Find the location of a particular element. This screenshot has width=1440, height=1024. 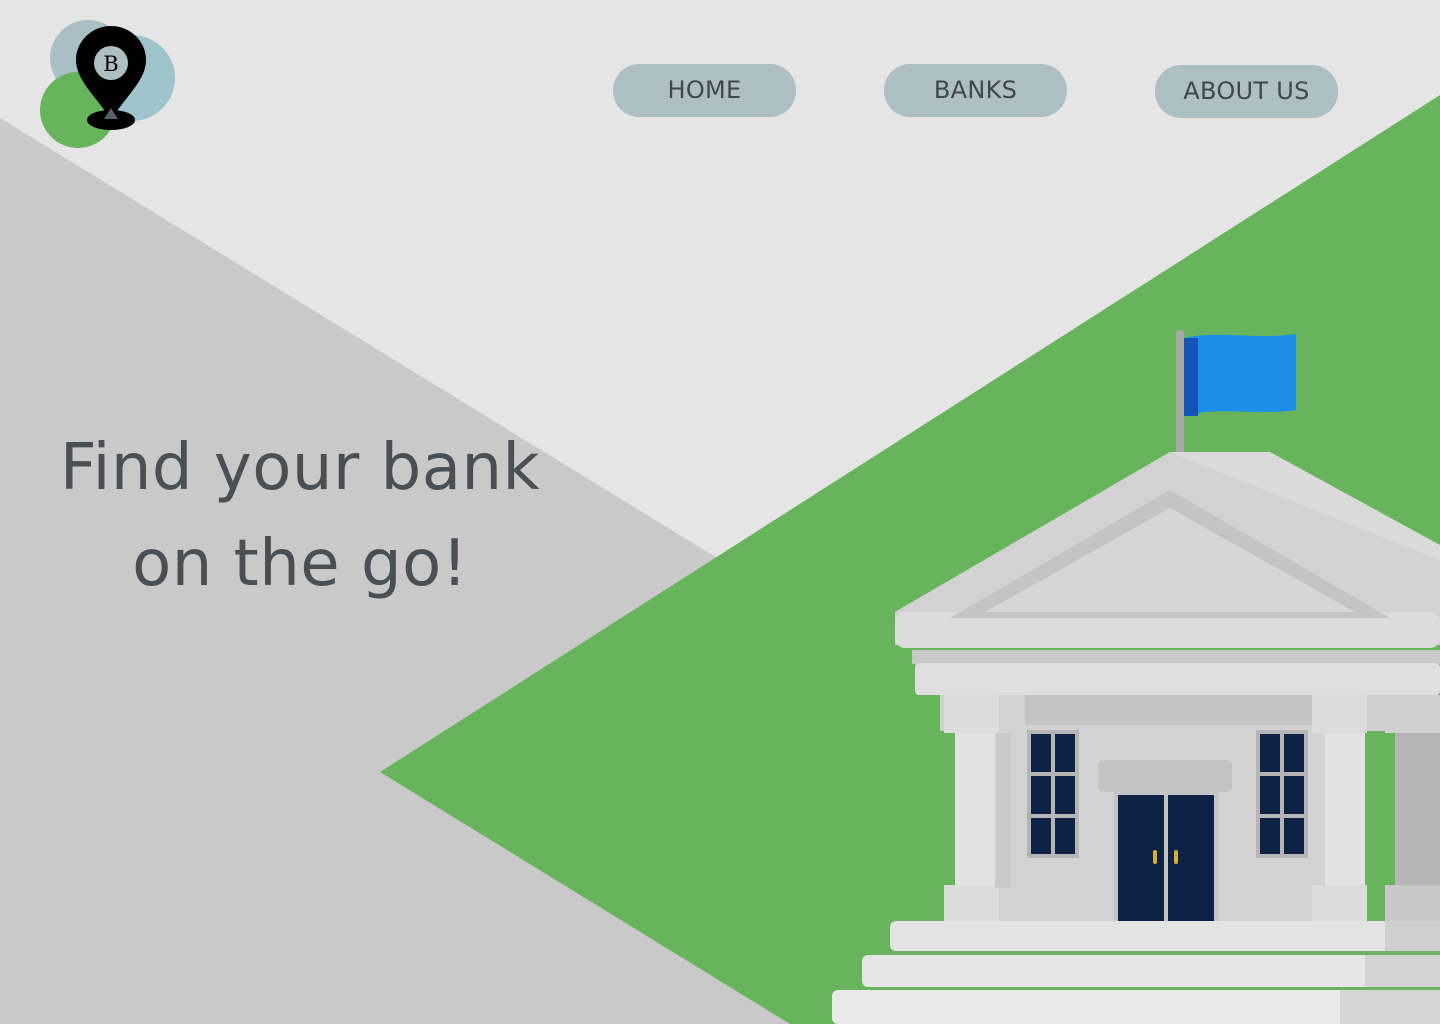

hero-line-2: on the go! is located at coordinates (300, 564).